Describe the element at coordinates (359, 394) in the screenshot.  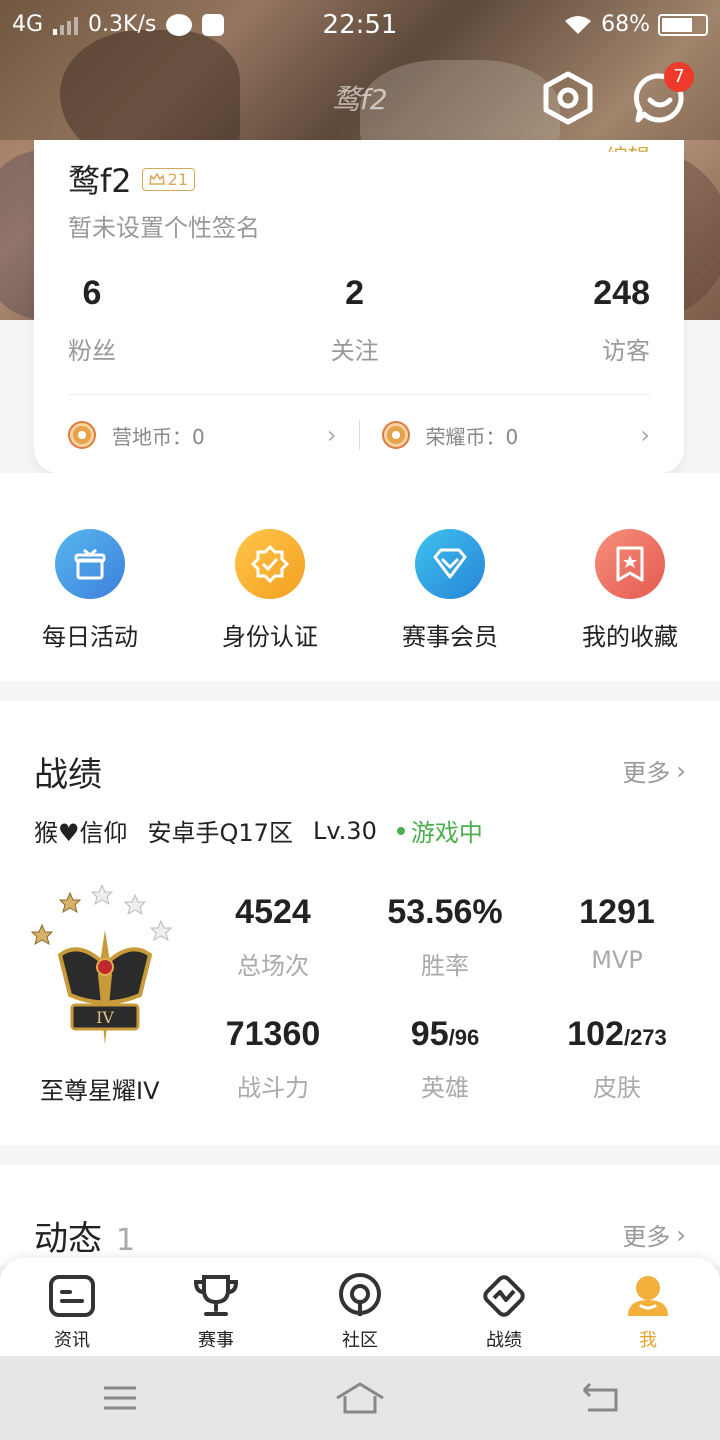
I see `divider` at that location.